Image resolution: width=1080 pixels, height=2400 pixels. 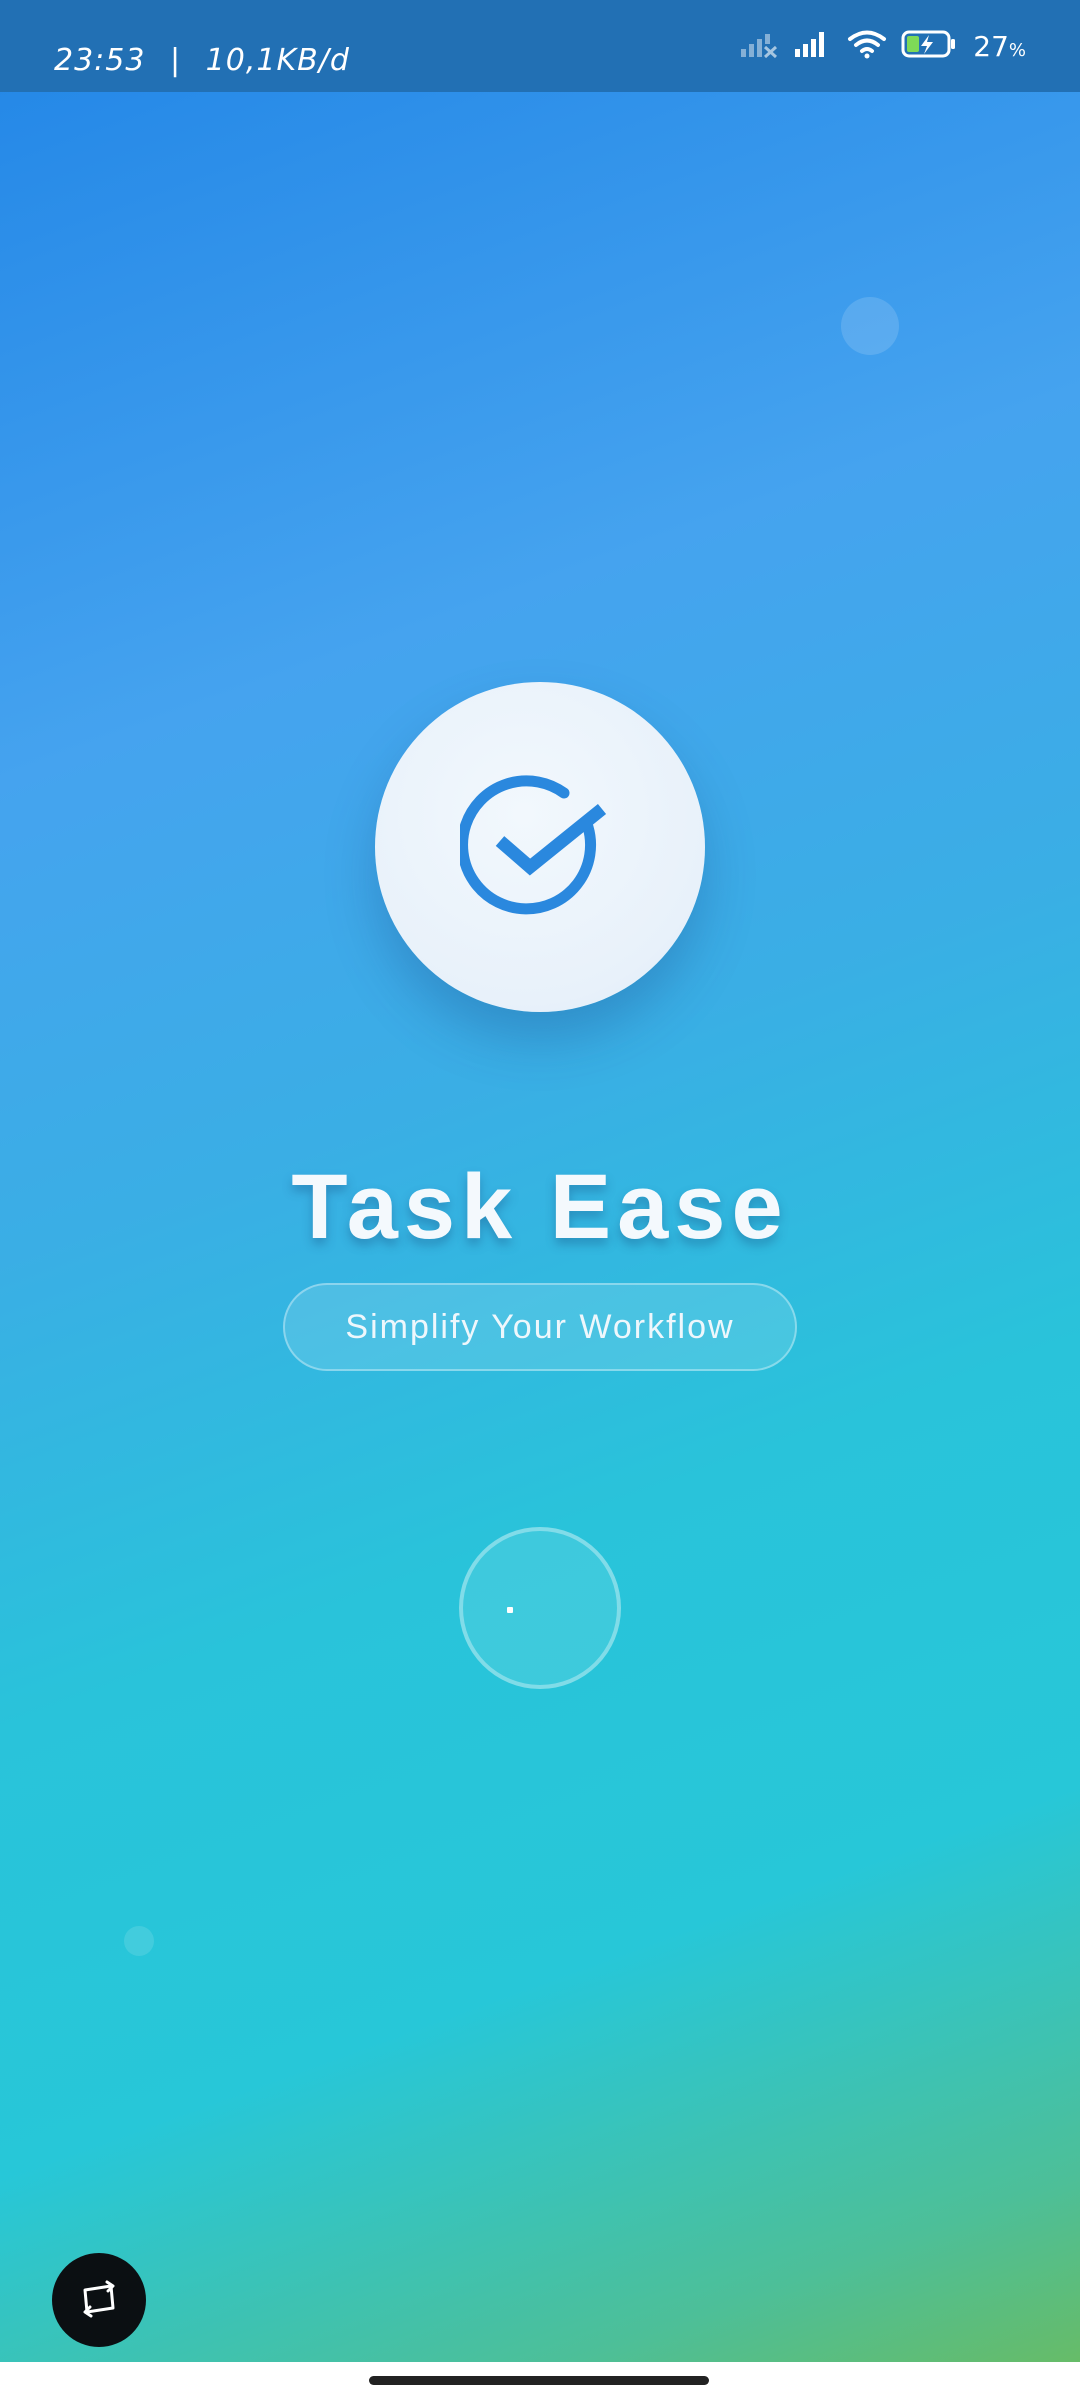 What do you see at coordinates (813, 46) in the screenshot?
I see `cellular-signal-icon` at bounding box center [813, 46].